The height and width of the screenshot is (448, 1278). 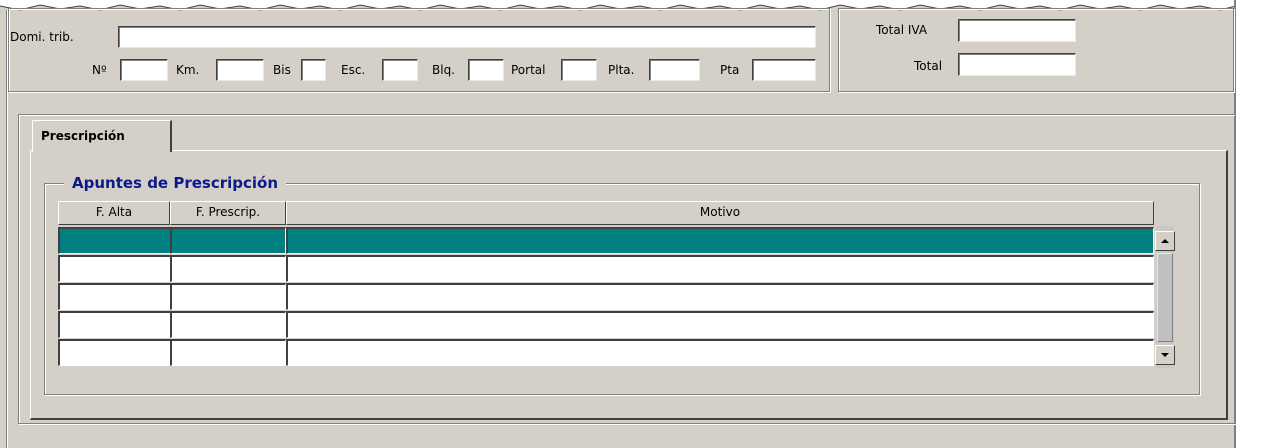 I want to click on grid-cell-r4-c1, so click(x=228, y=352).